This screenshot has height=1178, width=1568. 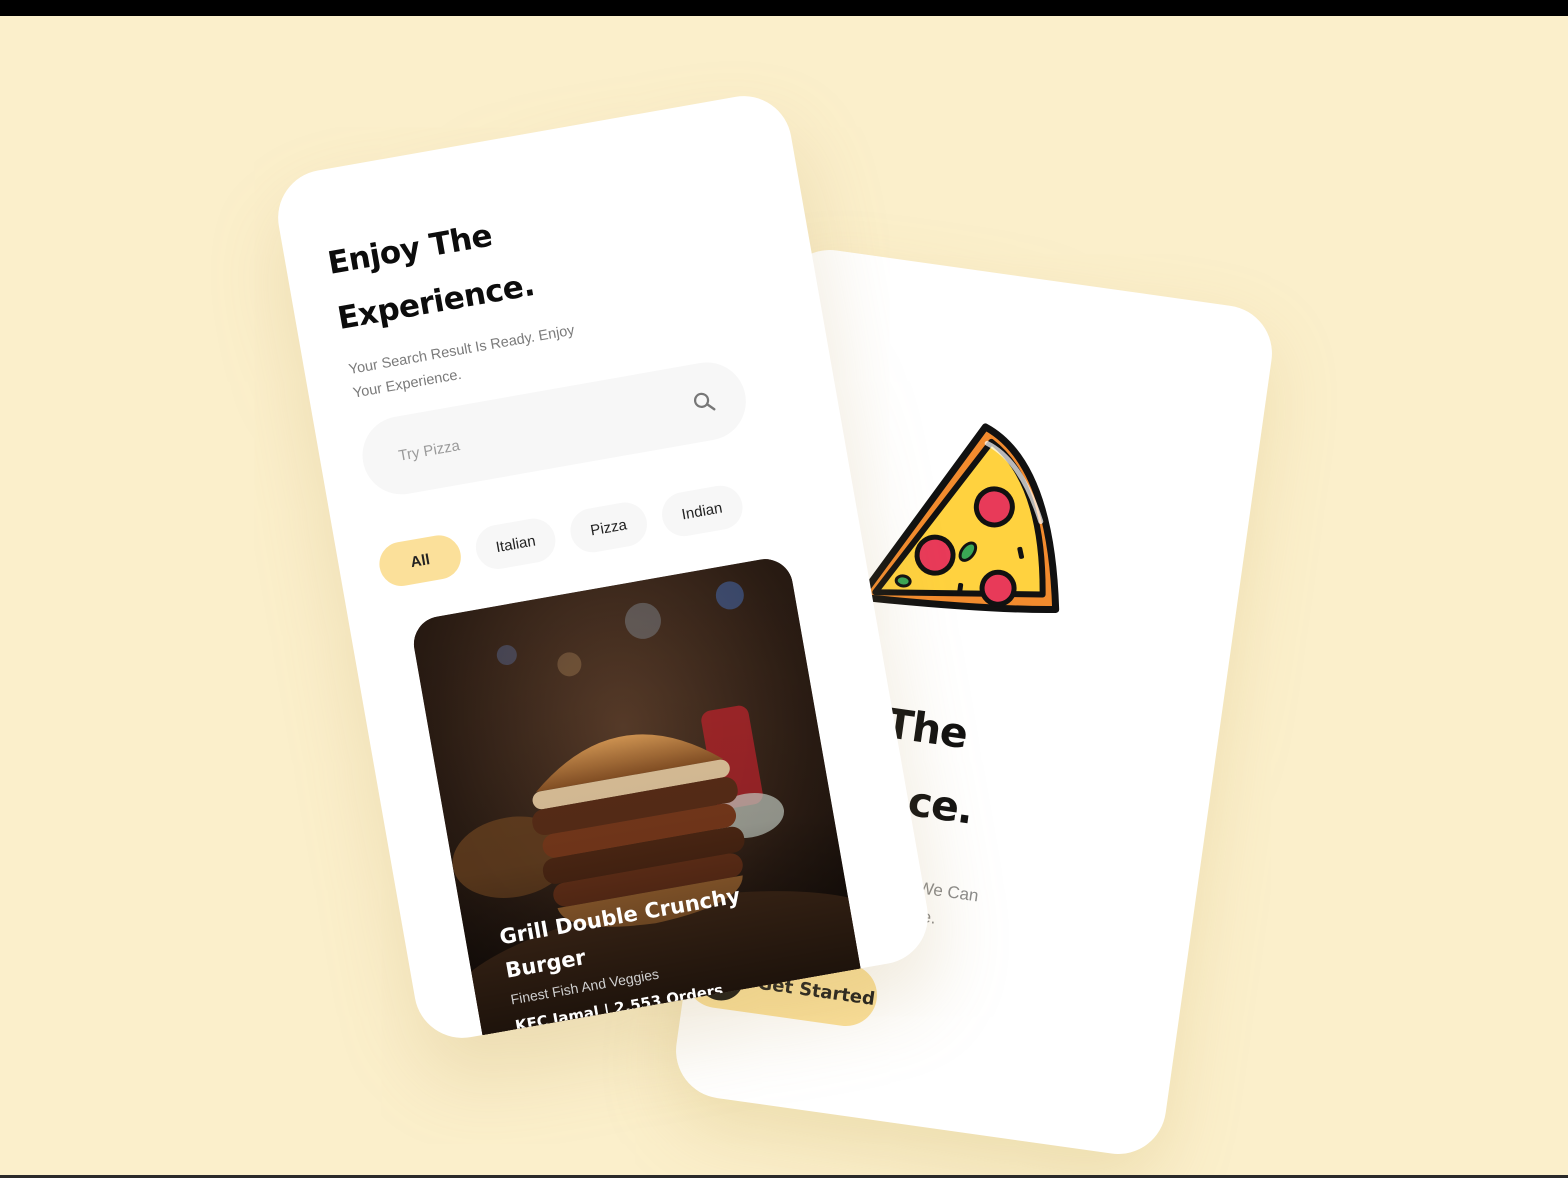 What do you see at coordinates (431, 274) in the screenshot?
I see `page-title: Enjoy The Experience.` at bounding box center [431, 274].